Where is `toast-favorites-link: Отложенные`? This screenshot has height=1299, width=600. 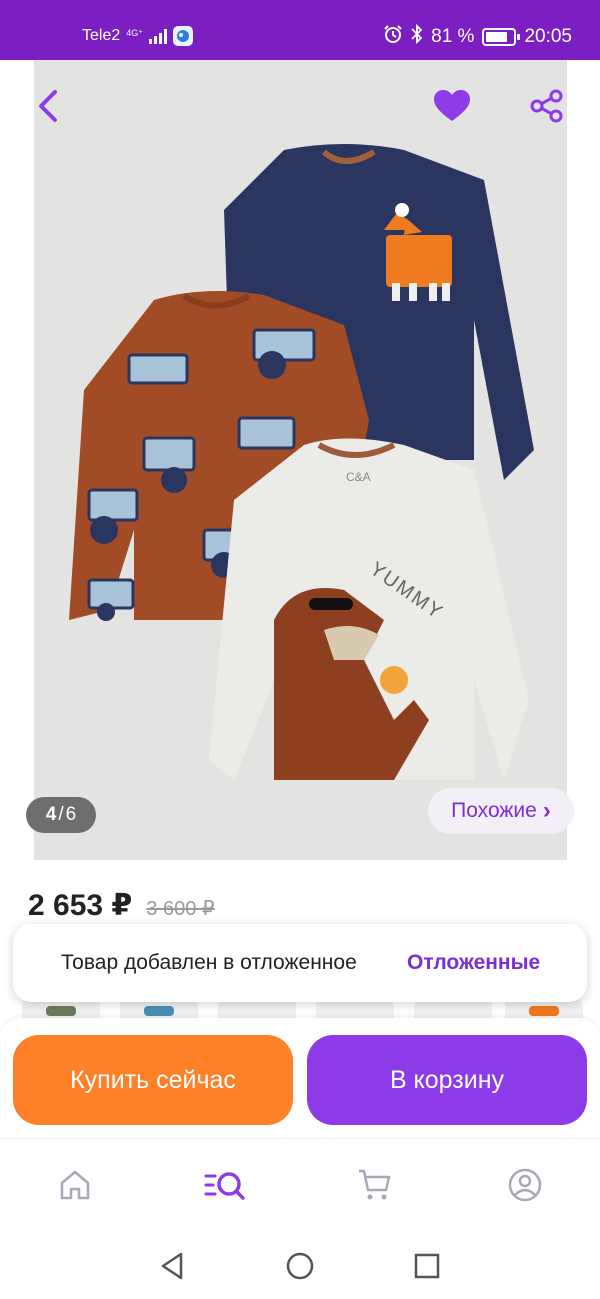
toast-favorites-link: Отложенные is located at coordinates (473, 963).